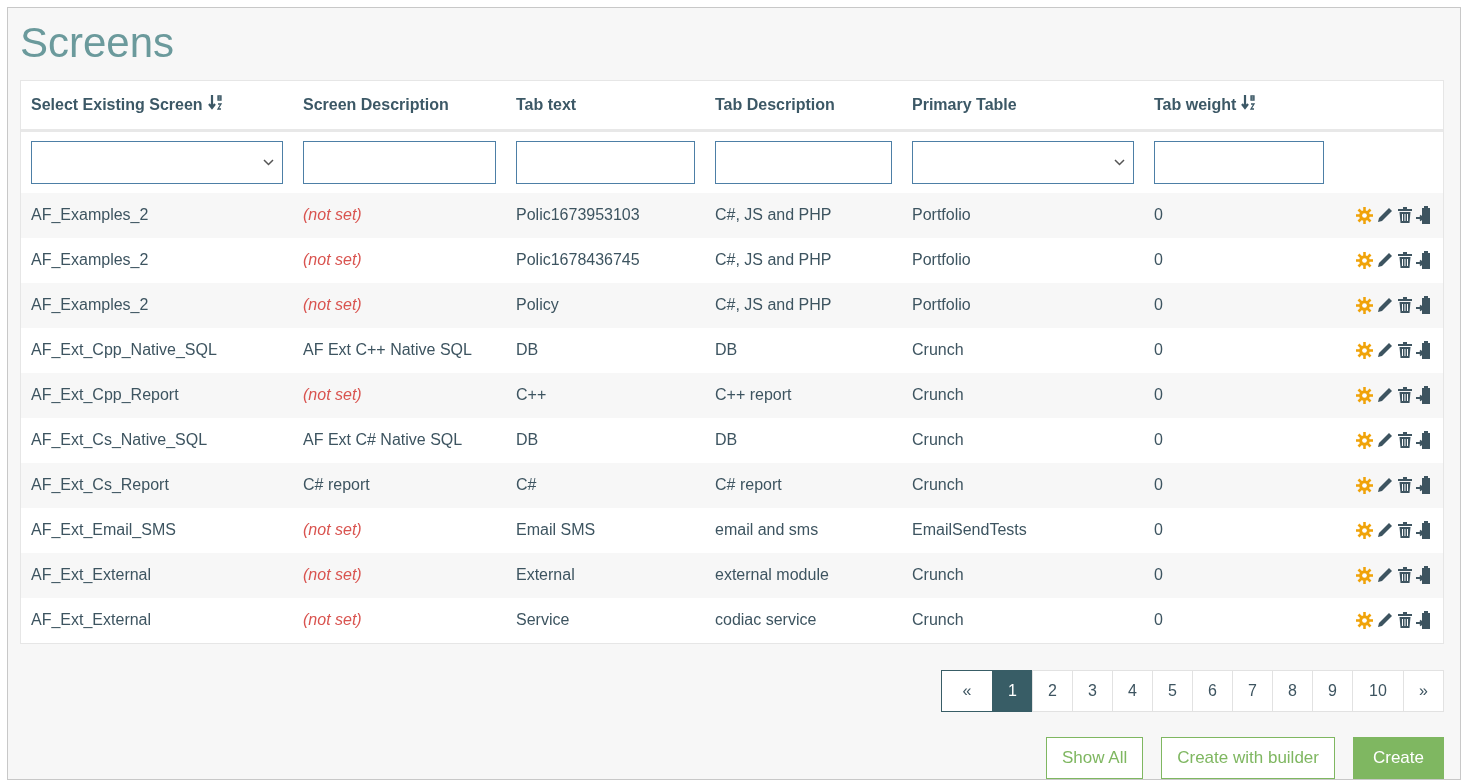  What do you see at coordinates (753, 394) in the screenshot?
I see `table-cell: C++ report` at bounding box center [753, 394].